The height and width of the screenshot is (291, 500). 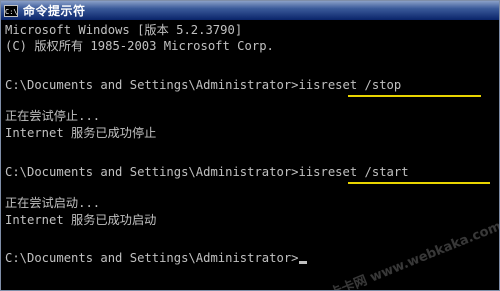 What do you see at coordinates (81, 133) in the screenshot?
I see `console-line-stopped: Internet 服务已成功停止` at bounding box center [81, 133].